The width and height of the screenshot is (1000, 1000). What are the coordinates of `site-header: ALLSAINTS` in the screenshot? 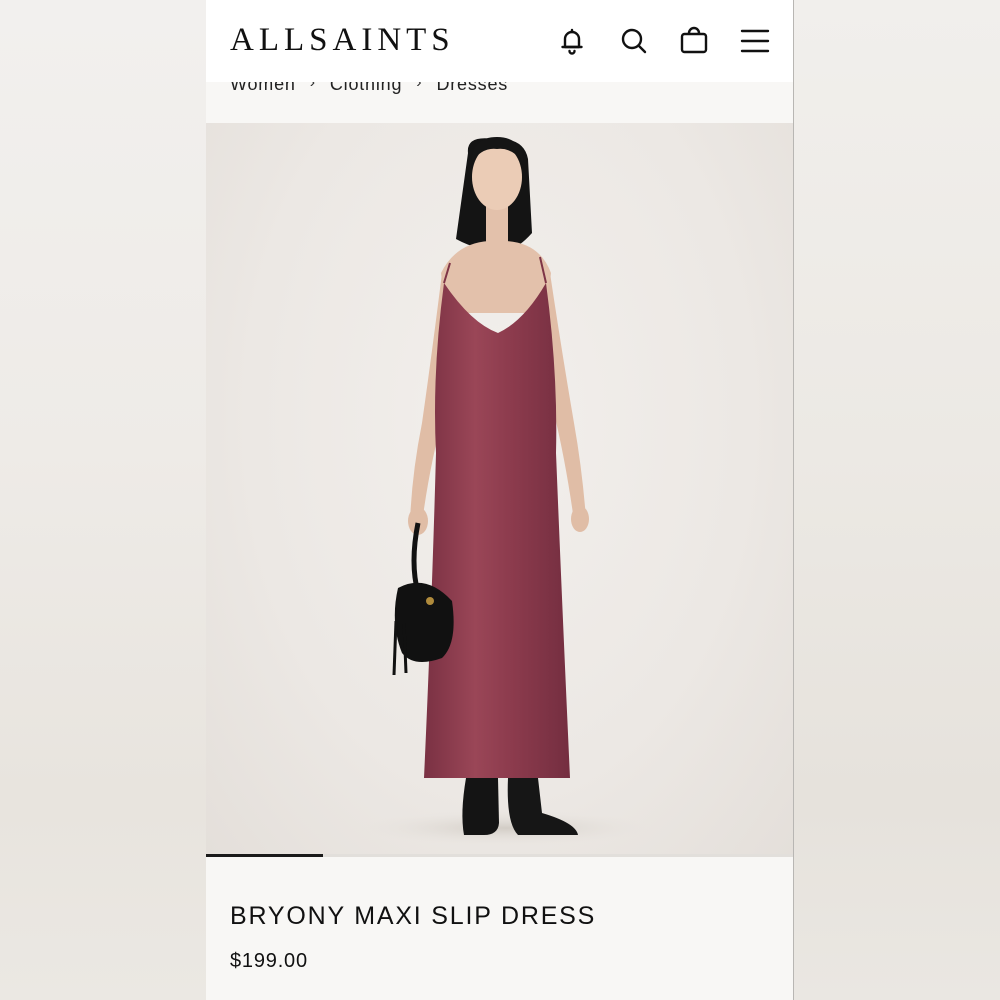 It's located at (499, 41).